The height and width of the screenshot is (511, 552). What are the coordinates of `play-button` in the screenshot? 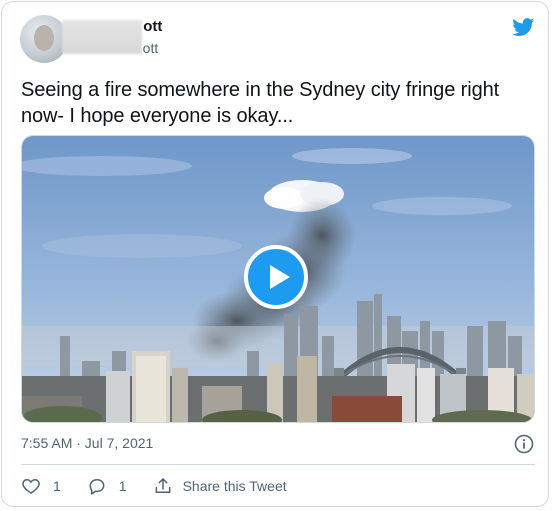 It's located at (276, 277).